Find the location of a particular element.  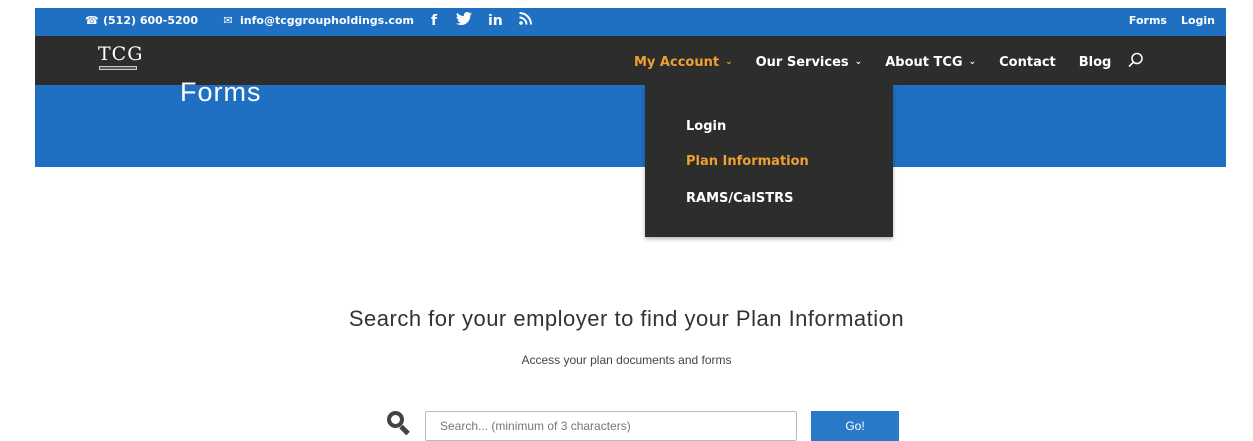

nav-item-our-services: Our Services ⌄ is located at coordinates (809, 62).